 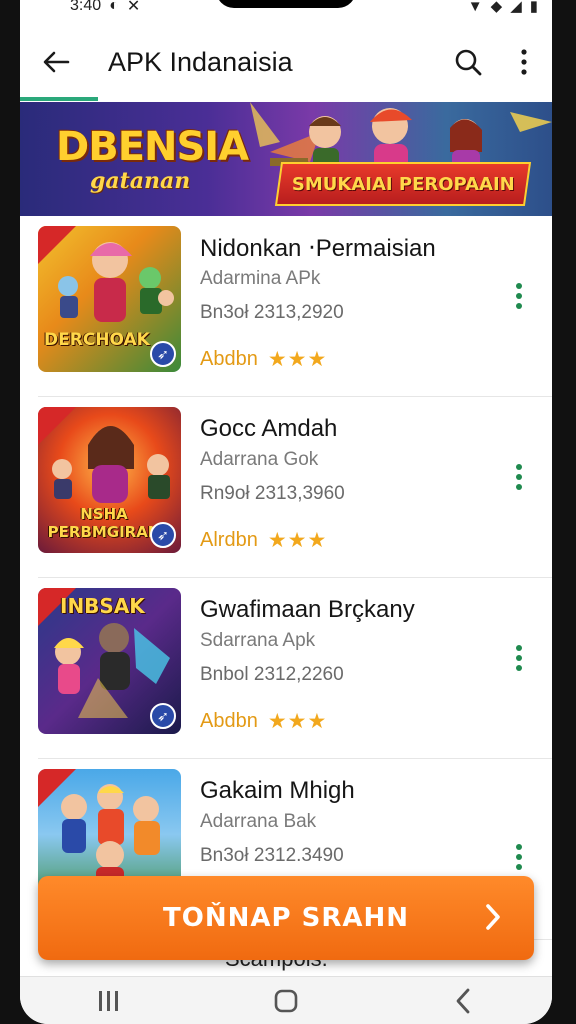 I want to click on app-developer: Adarmina APk, so click(x=260, y=278).